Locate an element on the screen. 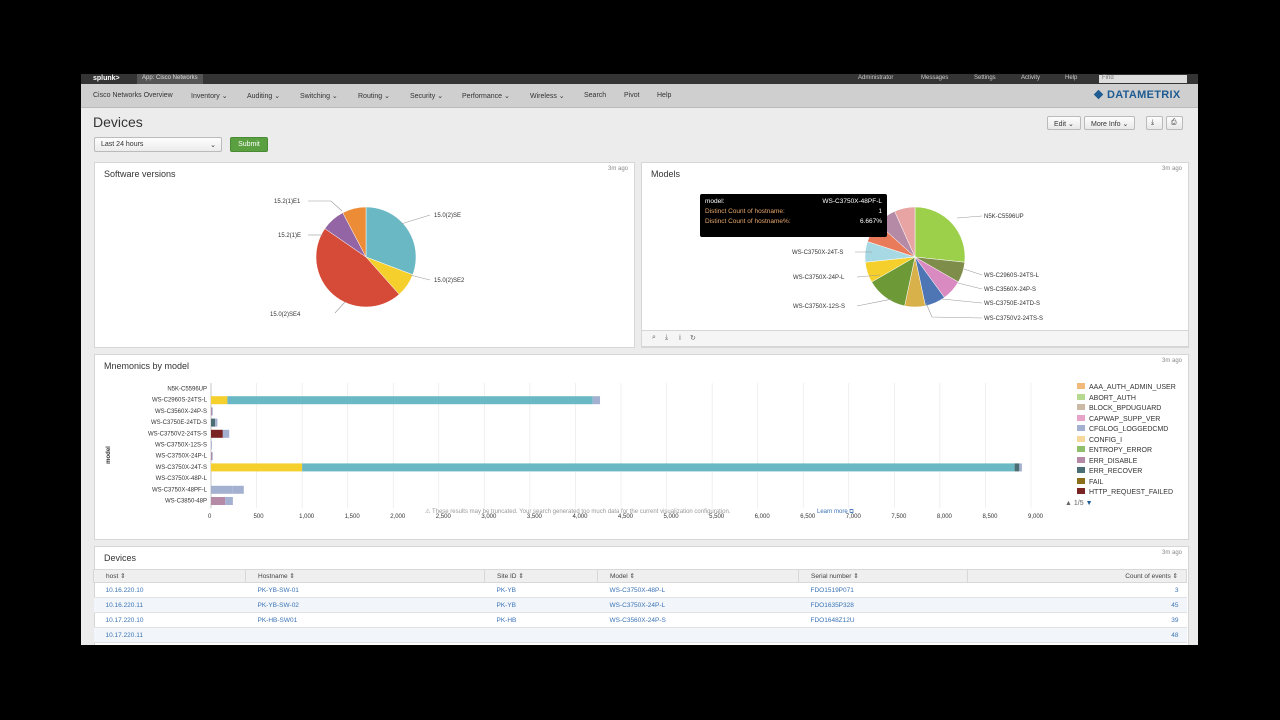 The width and height of the screenshot is (1280, 720). table-cell: 10.17.220.11 is located at coordinates (169, 635).